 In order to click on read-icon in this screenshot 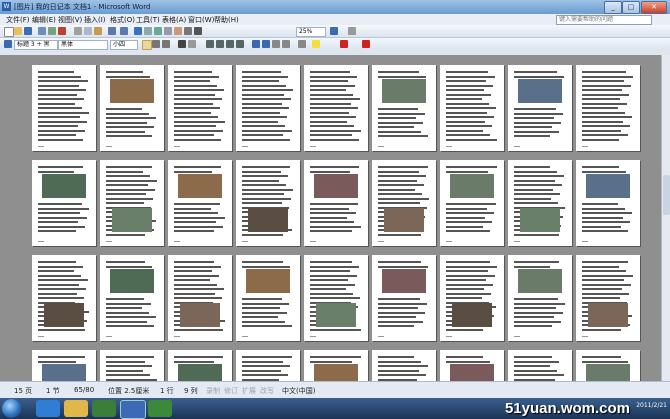, I will do `click(352, 31)`.